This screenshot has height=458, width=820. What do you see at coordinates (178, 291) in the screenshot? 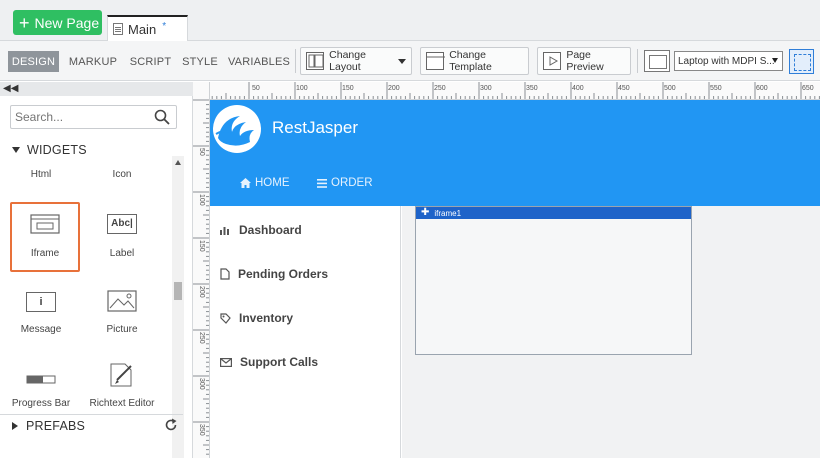
I see `scroll-thumb` at bounding box center [178, 291].